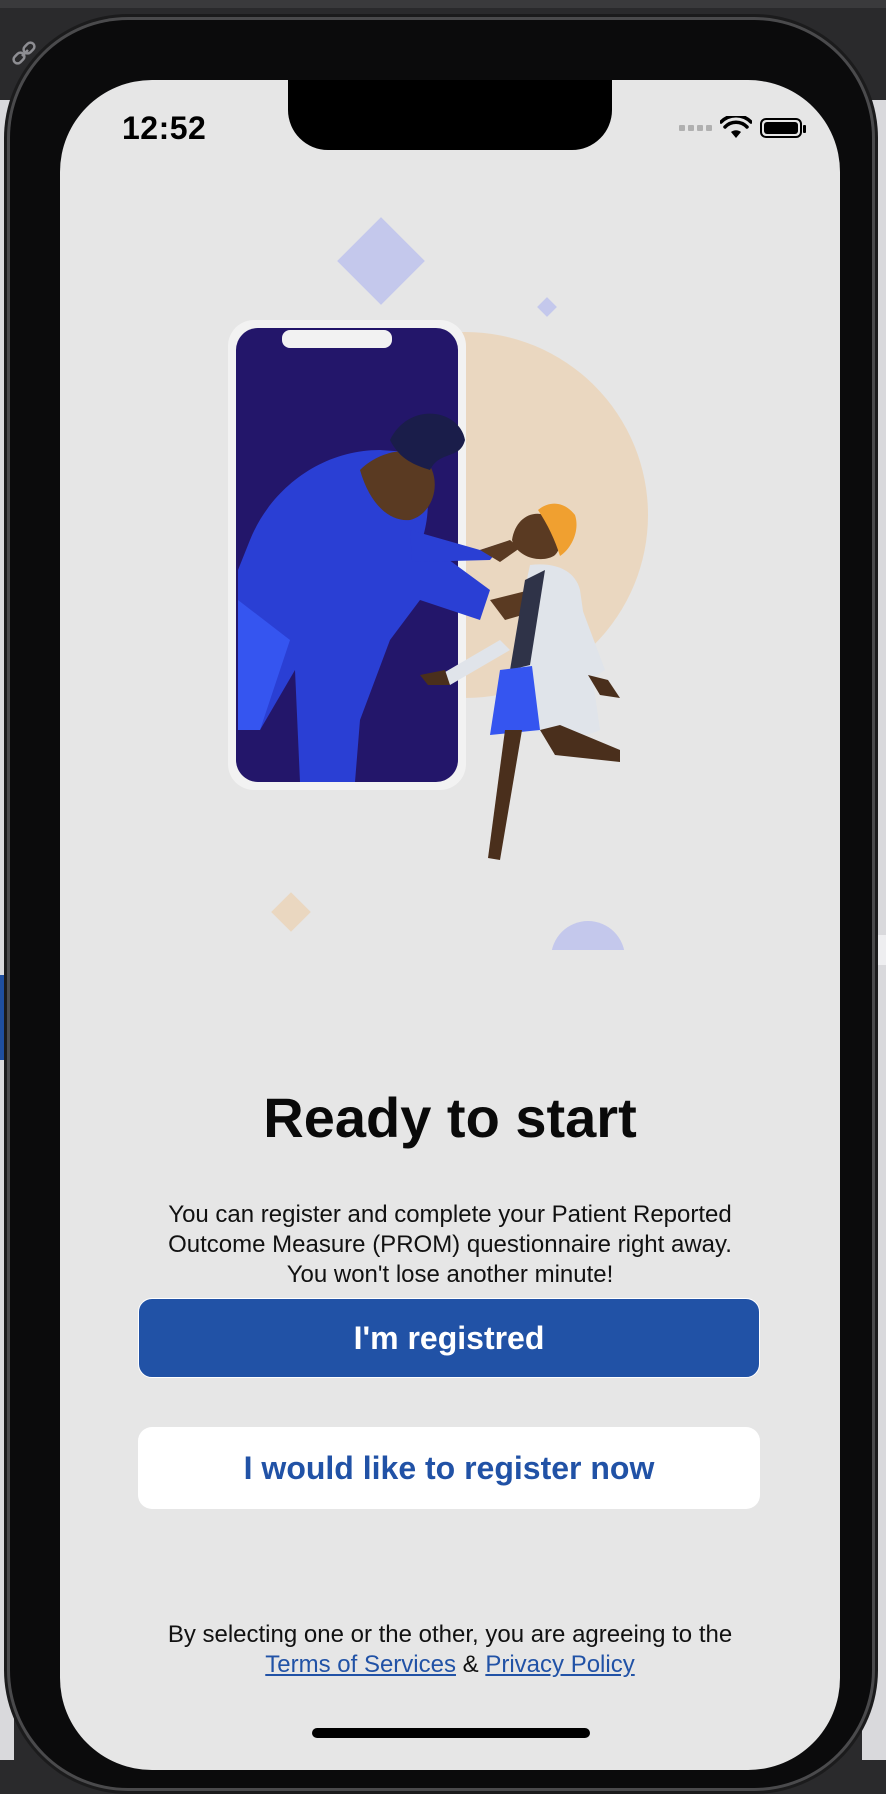 The width and height of the screenshot is (886, 1794). What do you see at coordinates (783, 128) in the screenshot?
I see `battery-icon` at bounding box center [783, 128].